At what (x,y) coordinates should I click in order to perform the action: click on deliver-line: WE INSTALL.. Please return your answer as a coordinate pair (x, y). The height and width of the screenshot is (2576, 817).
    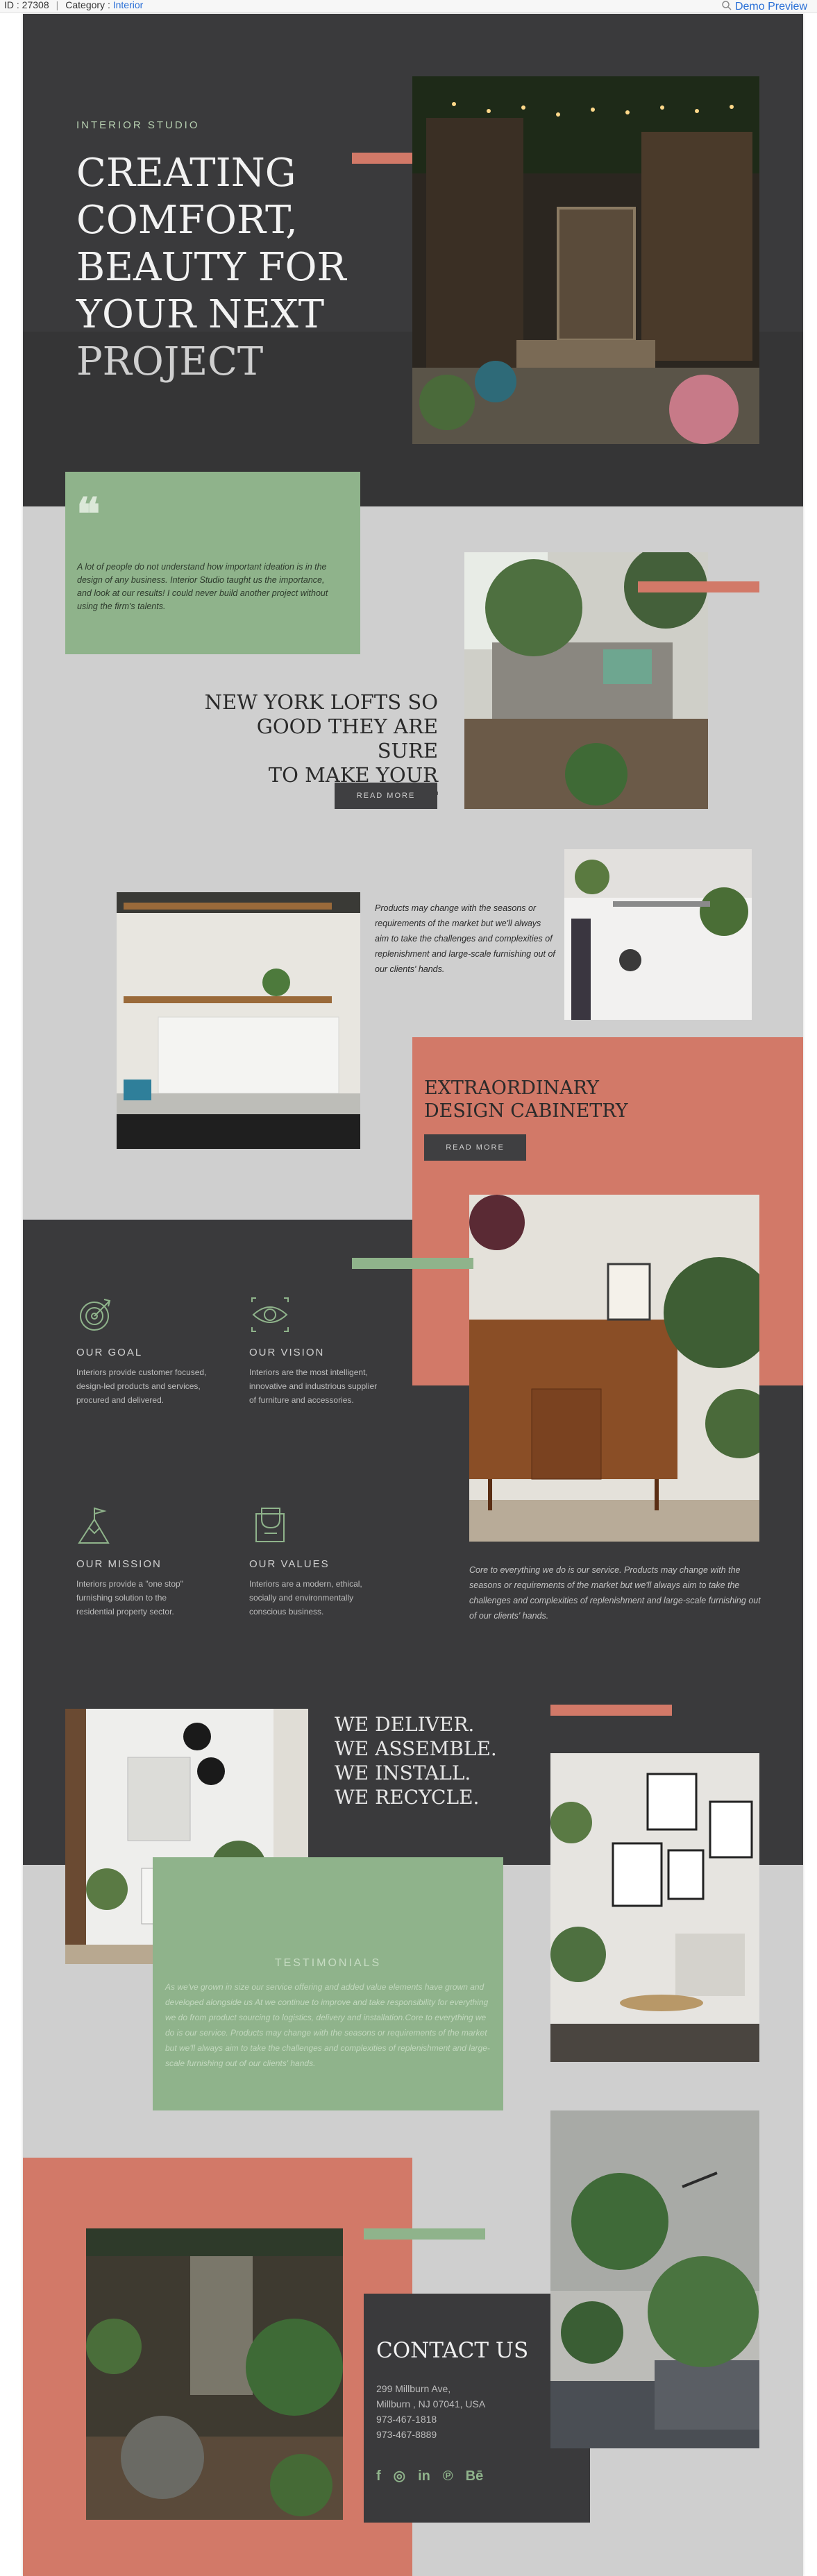
    Looking at the image, I should click on (403, 1773).